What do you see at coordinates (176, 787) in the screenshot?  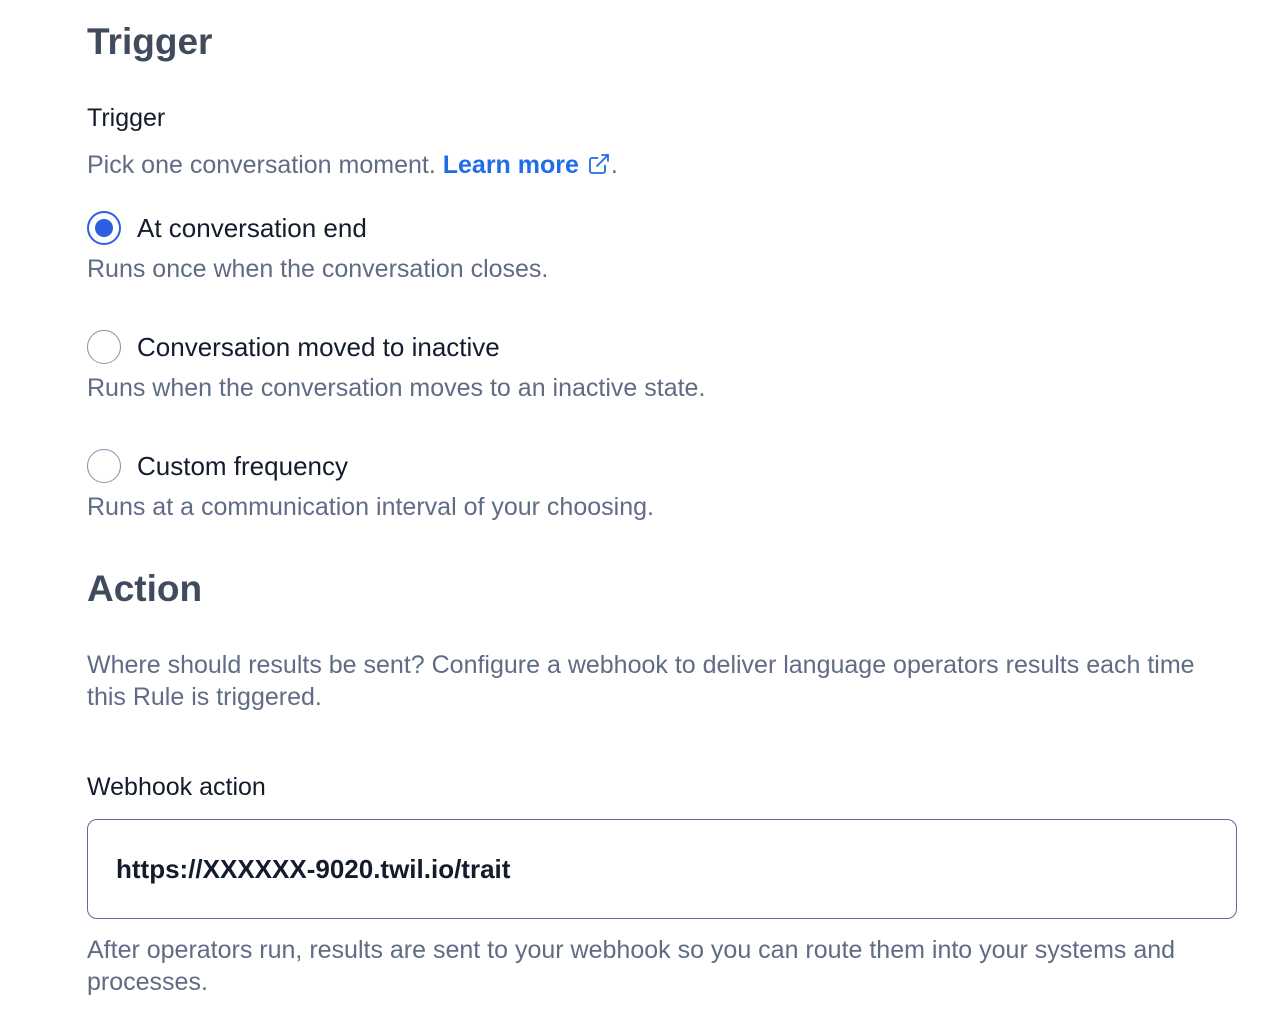 I see `webhook-action-label: Webhook action` at bounding box center [176, 787].